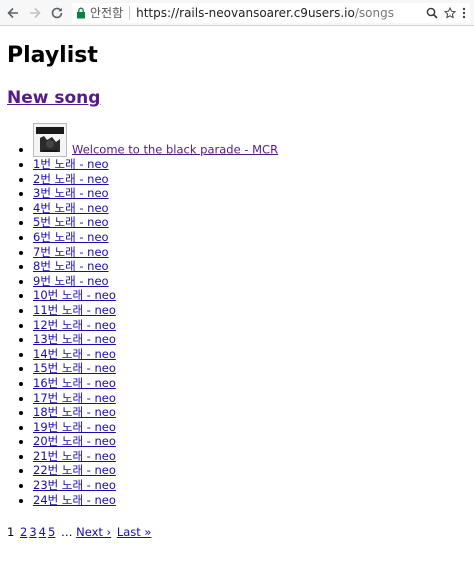 This screenshot has height=573, width=474. What do you see at coordinates (250, 500) in the screenshot?
I see `song-list-item: 24번 노래 - neo` at bounding box center [250, 500].